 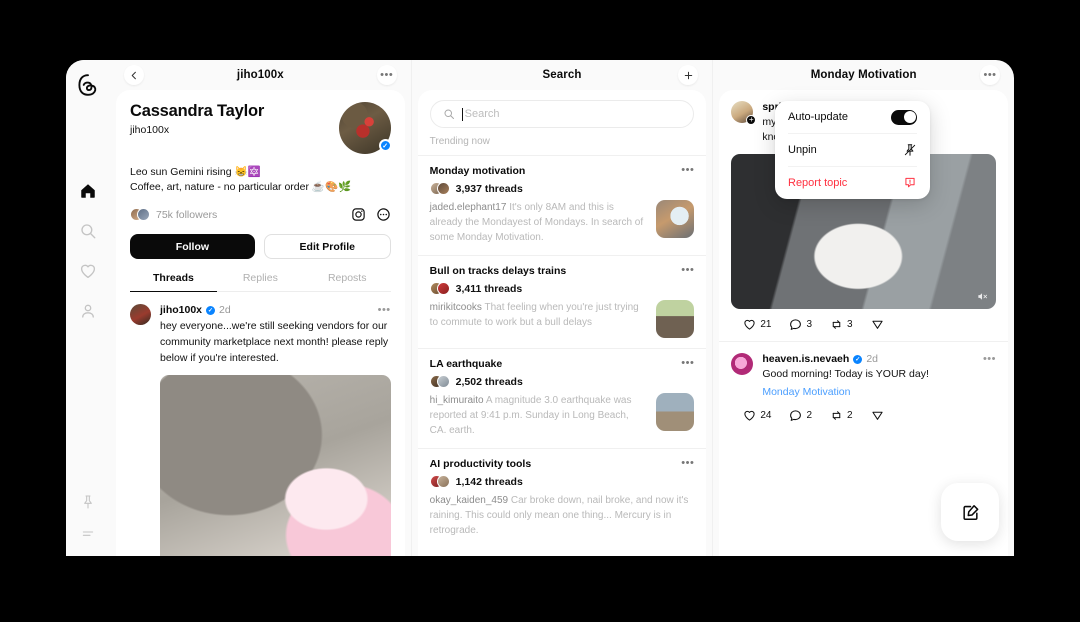 What do you see at coordinates (845, 374) in the screenshot?
I see `post-text: Good morning! Today is YOUR day!` at bounding box center [845, 374].